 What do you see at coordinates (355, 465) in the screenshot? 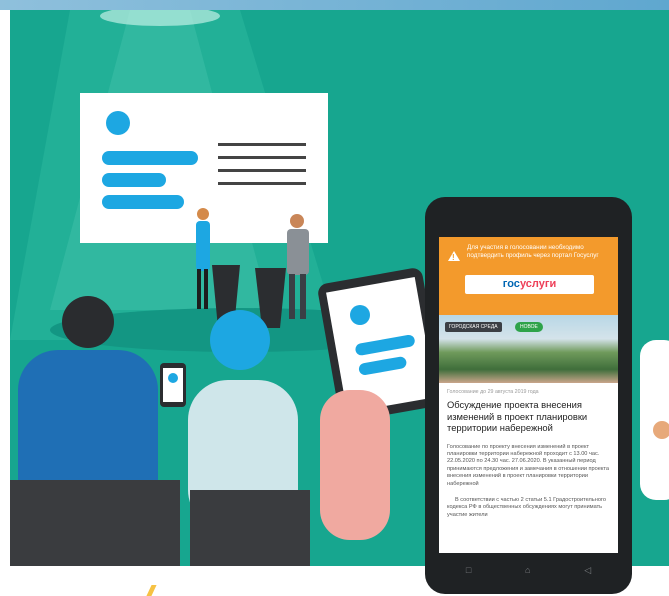
I see `audience-person-pink` at bounding box center [355, 465].